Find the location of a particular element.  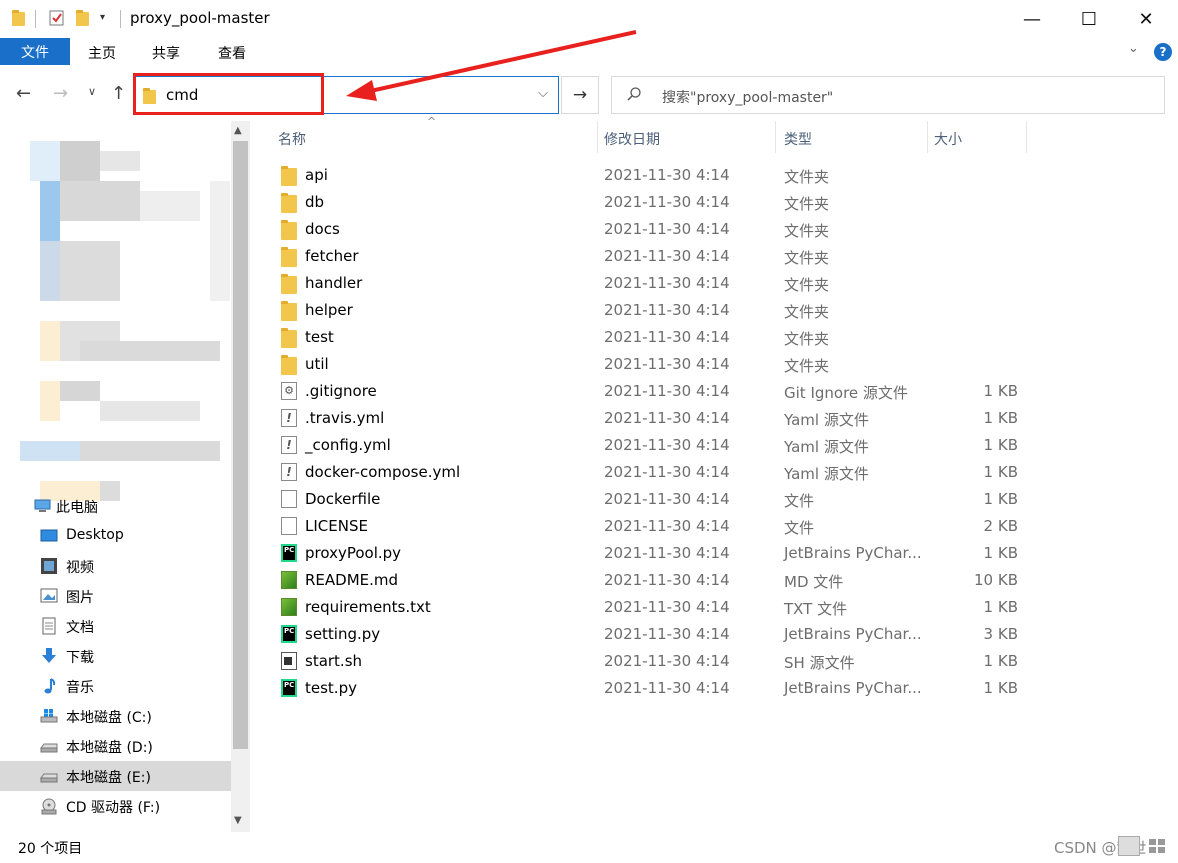

close-button: ✕ is located at coordinates (1146, 19).